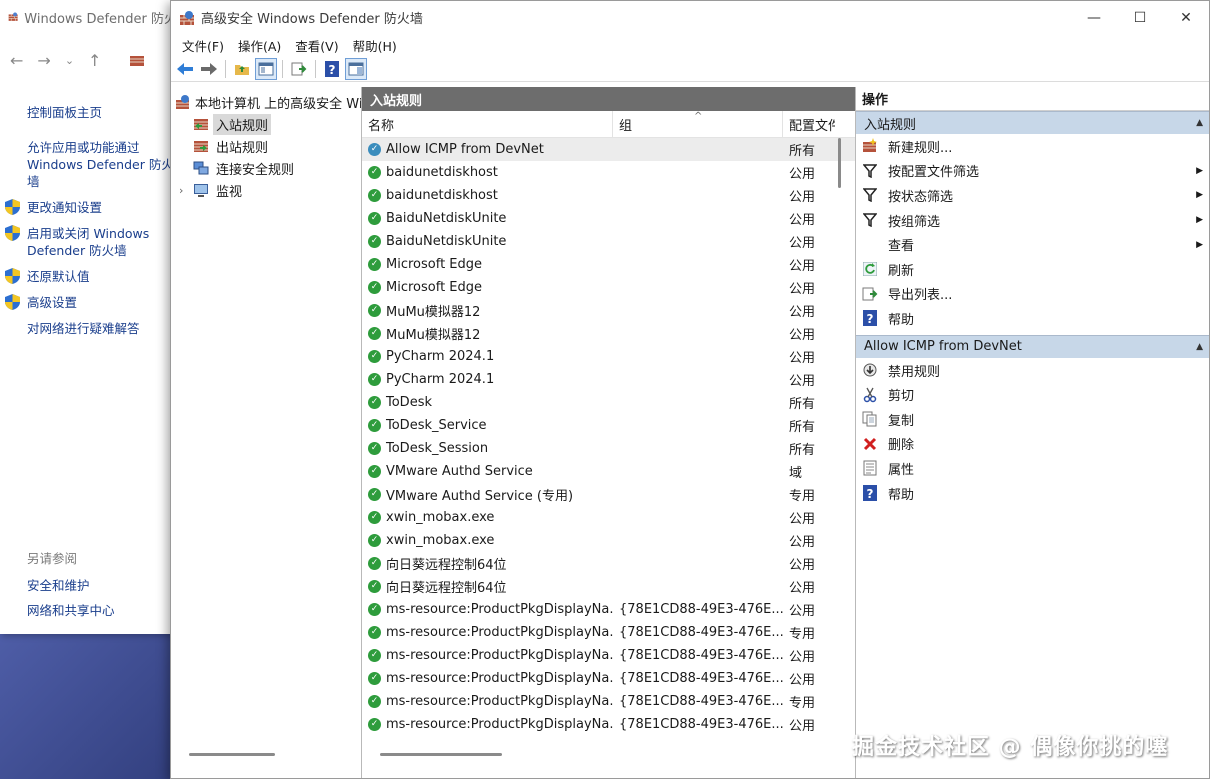 This screenshot has height=779, width=1210. I want to click on list-vertical-scrollbar, so click(839, 163).